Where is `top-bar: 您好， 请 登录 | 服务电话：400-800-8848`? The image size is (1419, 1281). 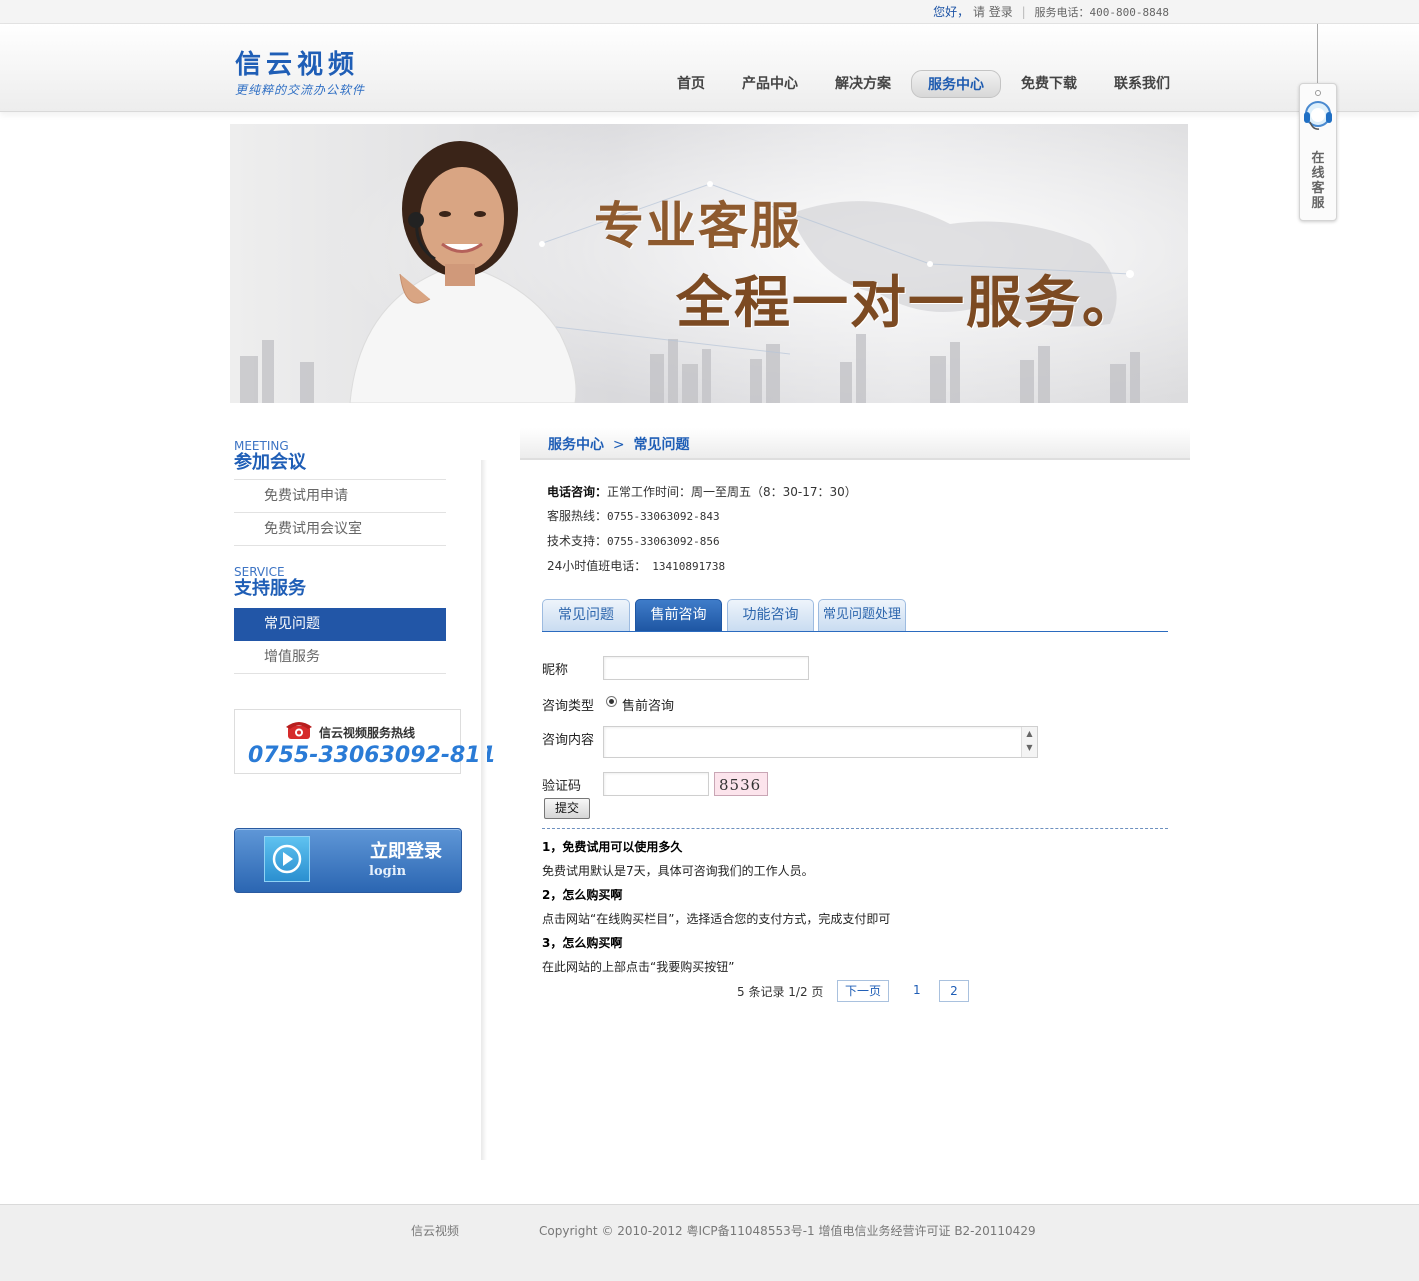
top-bar: 您好， 请 登录 | 服务电话：400-800-8848 is located at coordinates (709, 12).